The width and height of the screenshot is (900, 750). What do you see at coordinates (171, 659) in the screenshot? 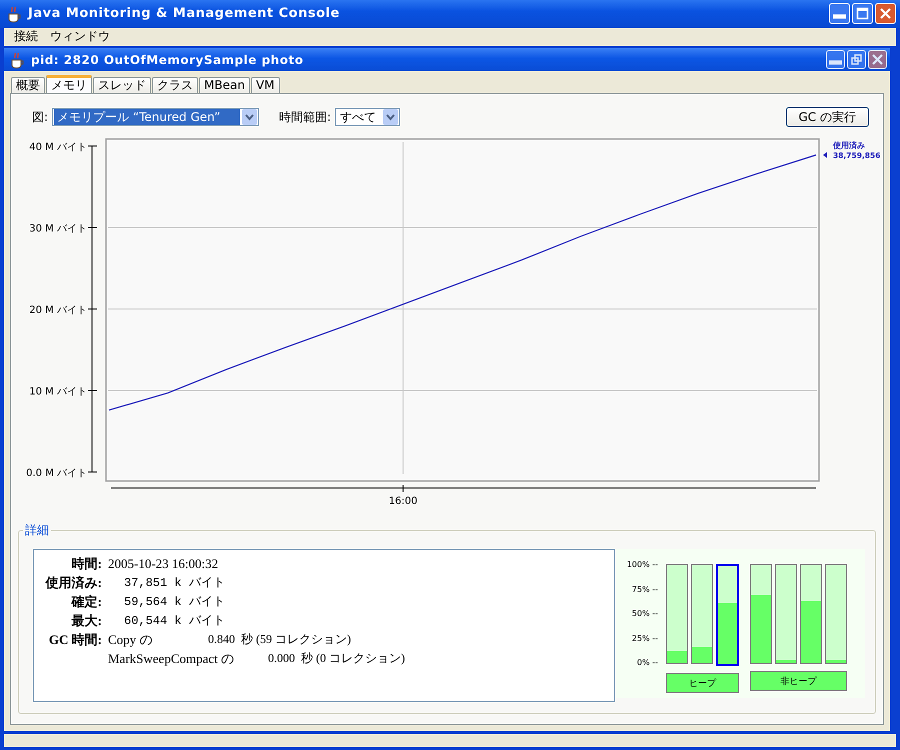
I see `collector-name: MarkSweepCompact の` at bounding box center [171, 659].